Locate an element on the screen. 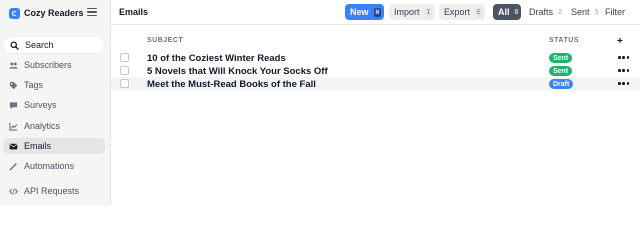 Image resolution: width=640 pixels, height=240 pixels. app-logo-icon is located at coordinates (14, 13).